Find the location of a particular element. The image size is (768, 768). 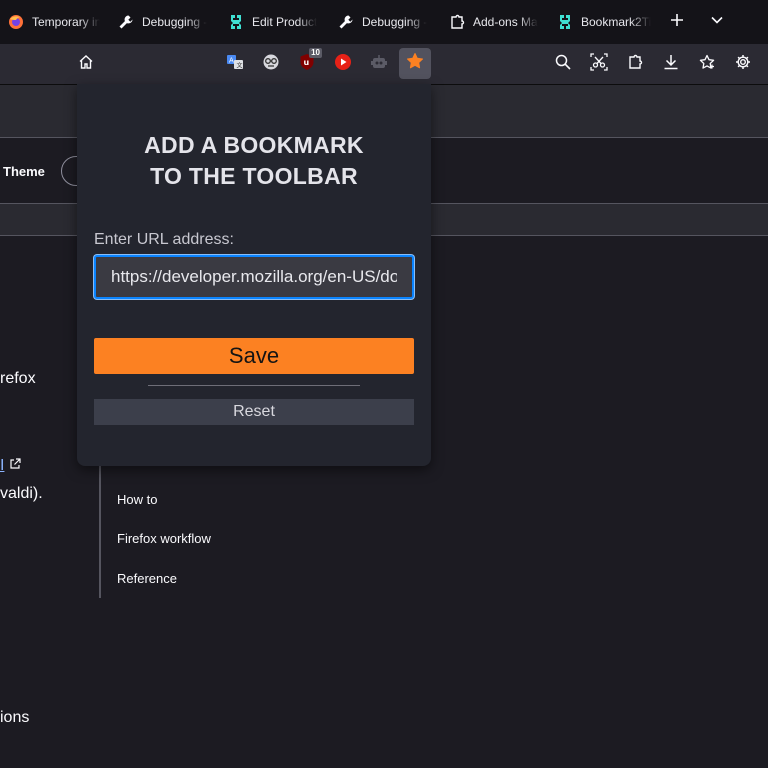

tab-debugging-1: Debugging - is located at coordinates (165, 22).